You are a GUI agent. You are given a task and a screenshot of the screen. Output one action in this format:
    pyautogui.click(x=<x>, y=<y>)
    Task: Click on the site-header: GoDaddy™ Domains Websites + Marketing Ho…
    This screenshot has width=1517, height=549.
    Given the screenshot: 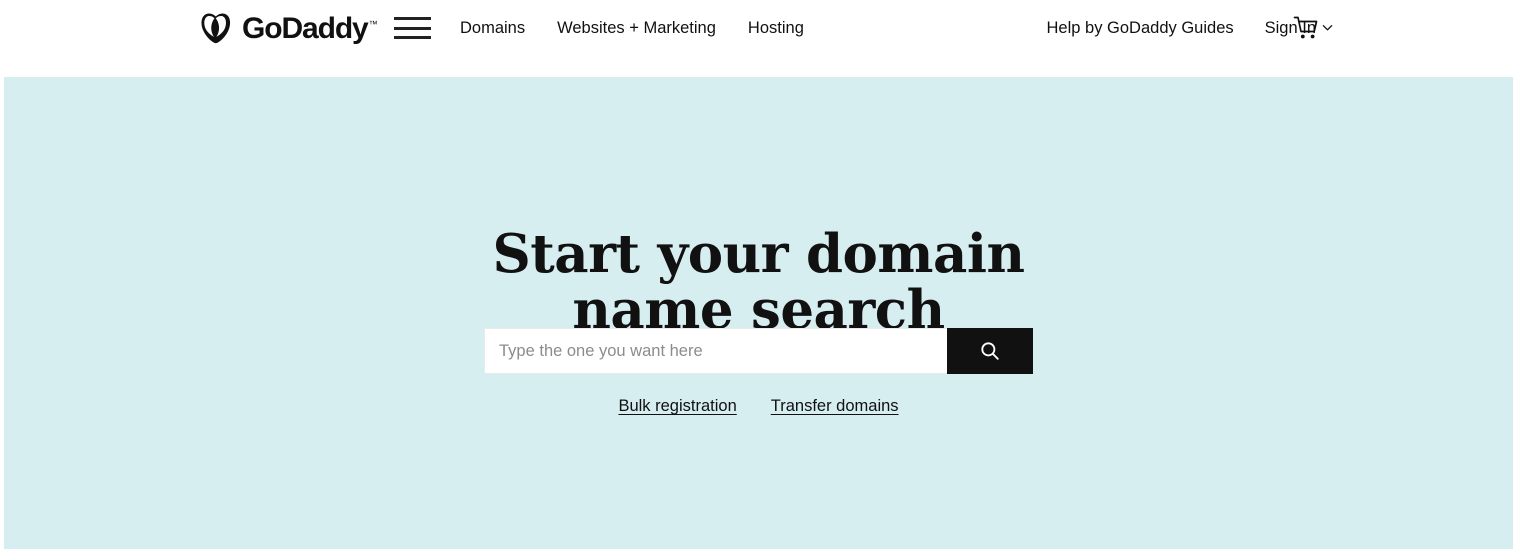 What is the action you would take?
    pyautogui.click(x=758, y=38)
    